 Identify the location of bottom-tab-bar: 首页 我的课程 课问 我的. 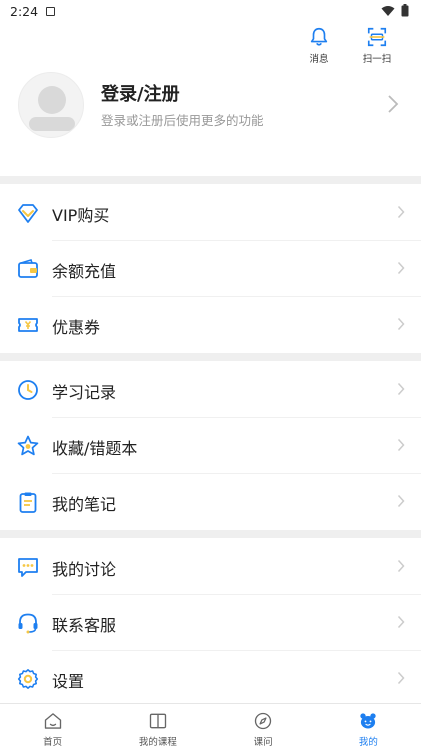
(210, 726).